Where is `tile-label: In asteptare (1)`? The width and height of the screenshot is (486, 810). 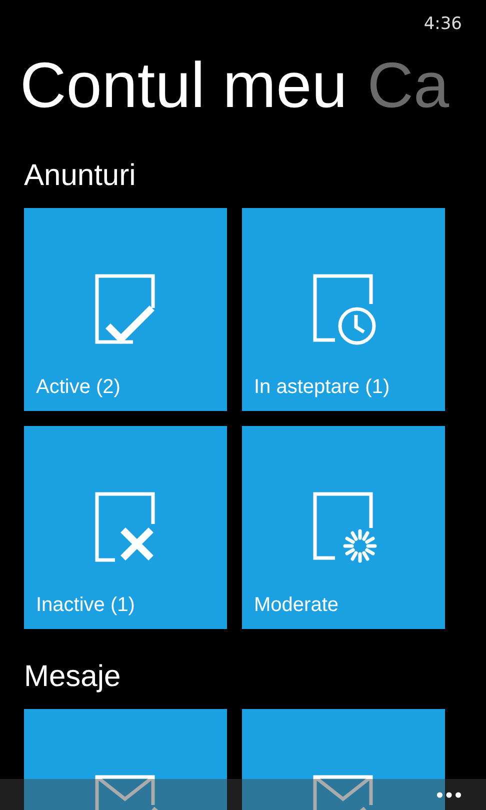
tile-label: In asteptare (1) is located at coordinates (322, 387).